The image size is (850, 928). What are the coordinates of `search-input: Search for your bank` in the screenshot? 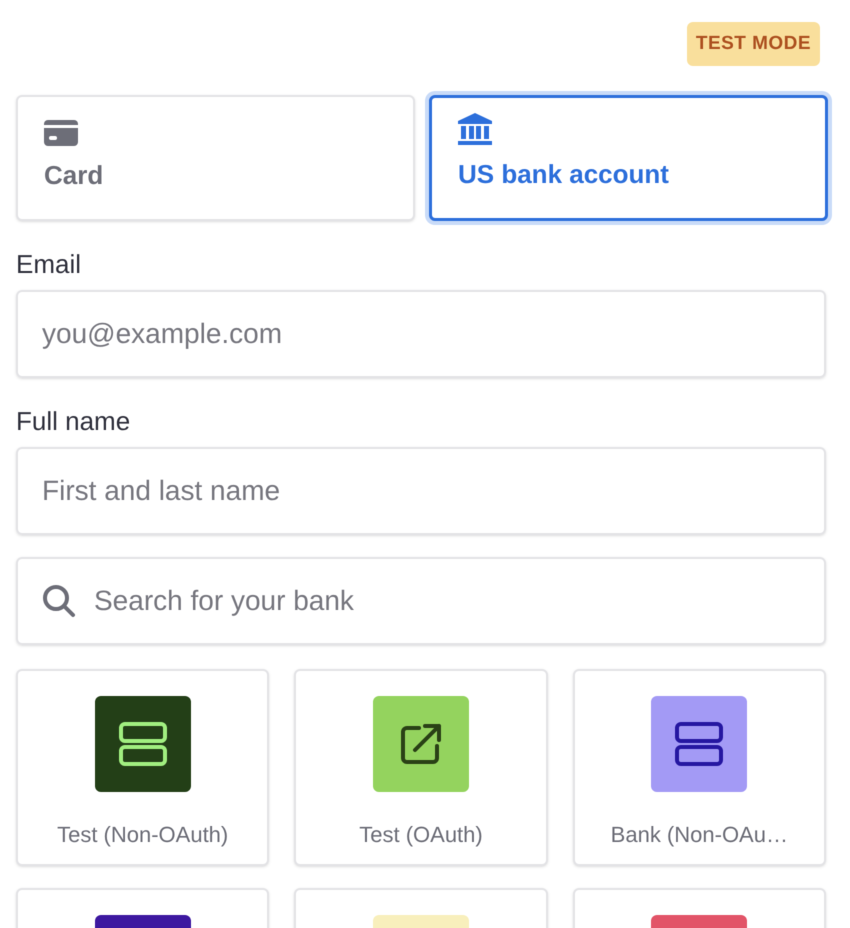 It's located at (447, 601).